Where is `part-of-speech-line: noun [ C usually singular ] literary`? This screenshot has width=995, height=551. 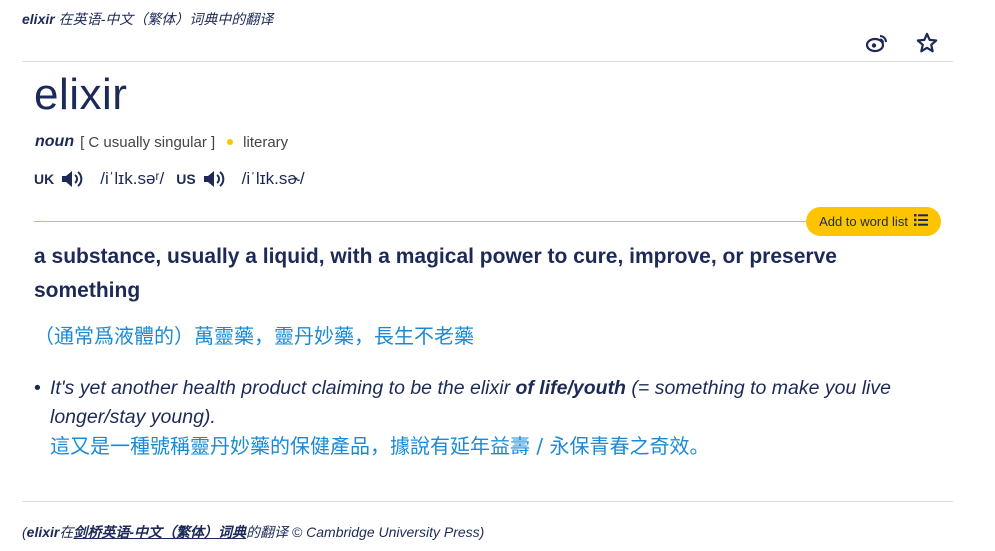
part-of-speech-line: noun [ C usually singular ] literary is located at coordinates (161, 142).